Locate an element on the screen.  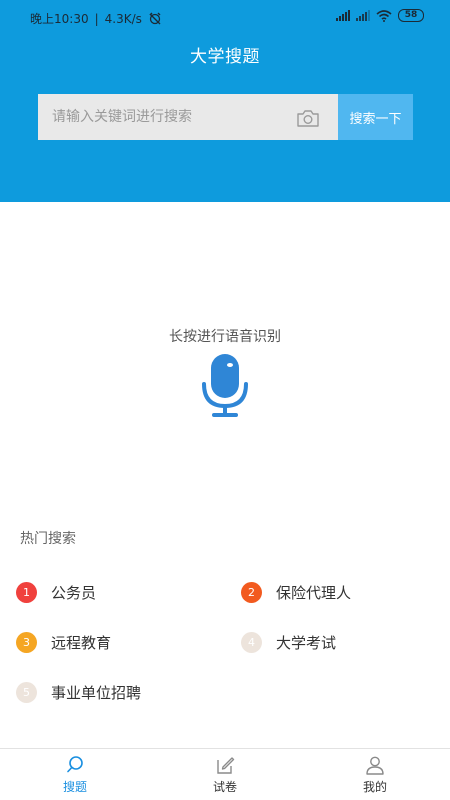
hot-search-item-4: 4 大学考试 is located at coordinates (288, 642).